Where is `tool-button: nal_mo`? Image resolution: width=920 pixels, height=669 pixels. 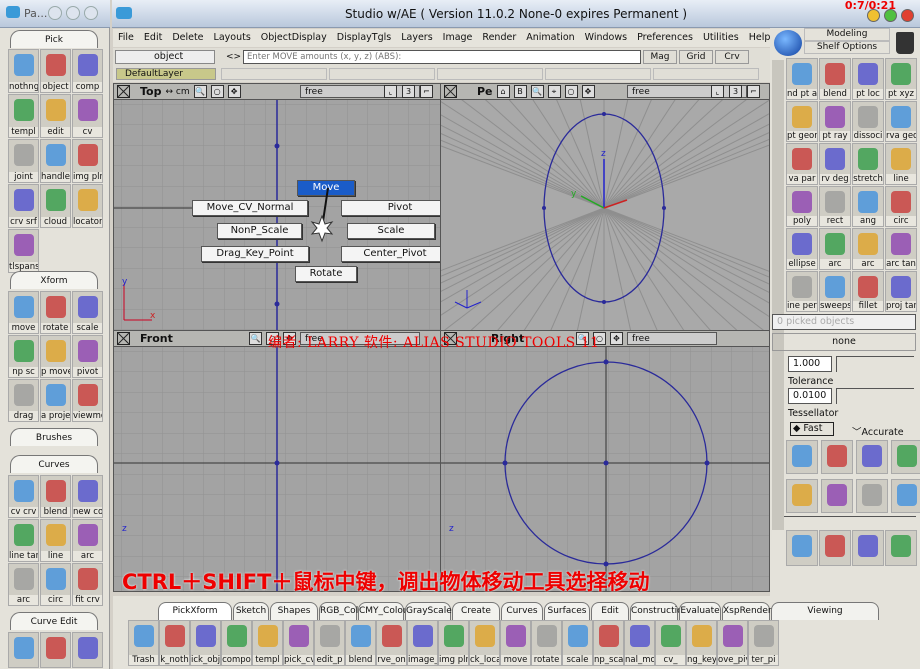
tool-button: nal_mo is located at coordinates (639, 643).